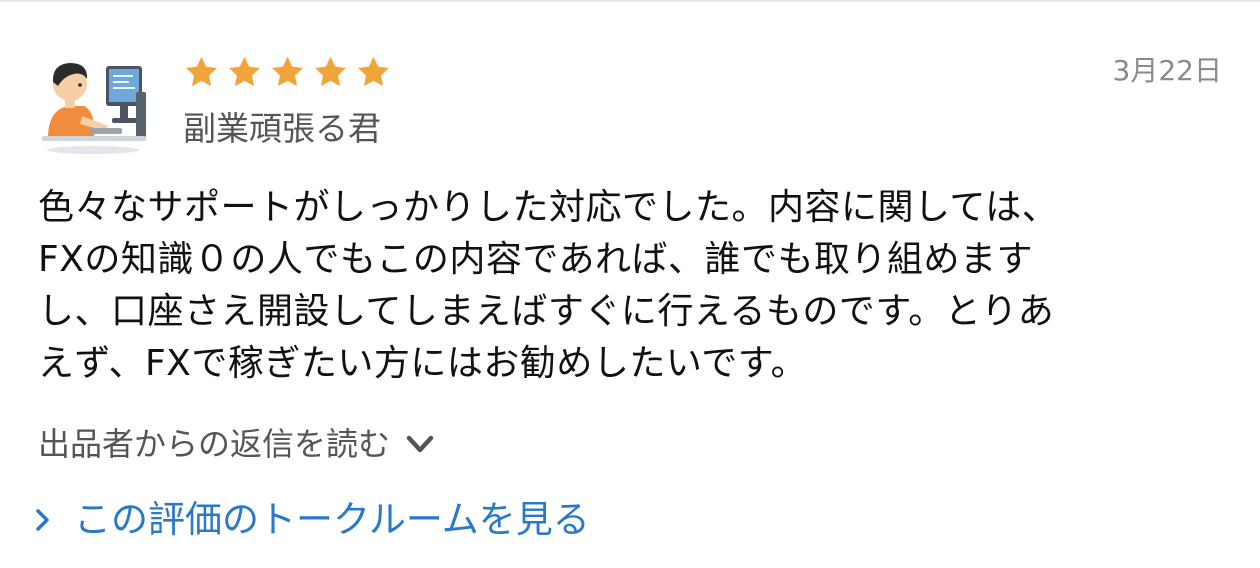 This screenshot has height=568, width=1260. I want to click on review-body-line: 色々なサポートがしっかりした対応でした。内容に関しては、, so click(548, 207).